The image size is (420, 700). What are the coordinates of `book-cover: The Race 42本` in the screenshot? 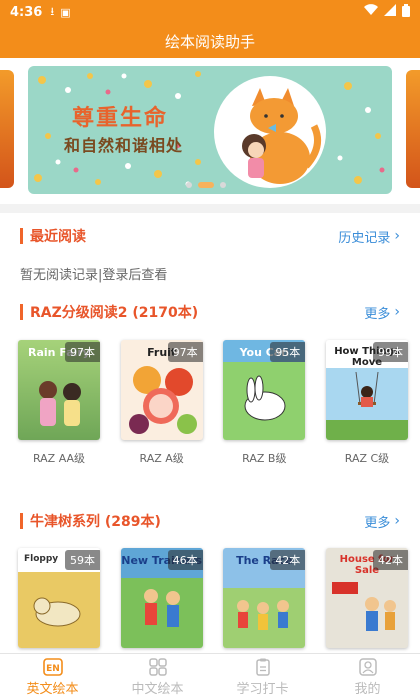 It's located at (264, 598).